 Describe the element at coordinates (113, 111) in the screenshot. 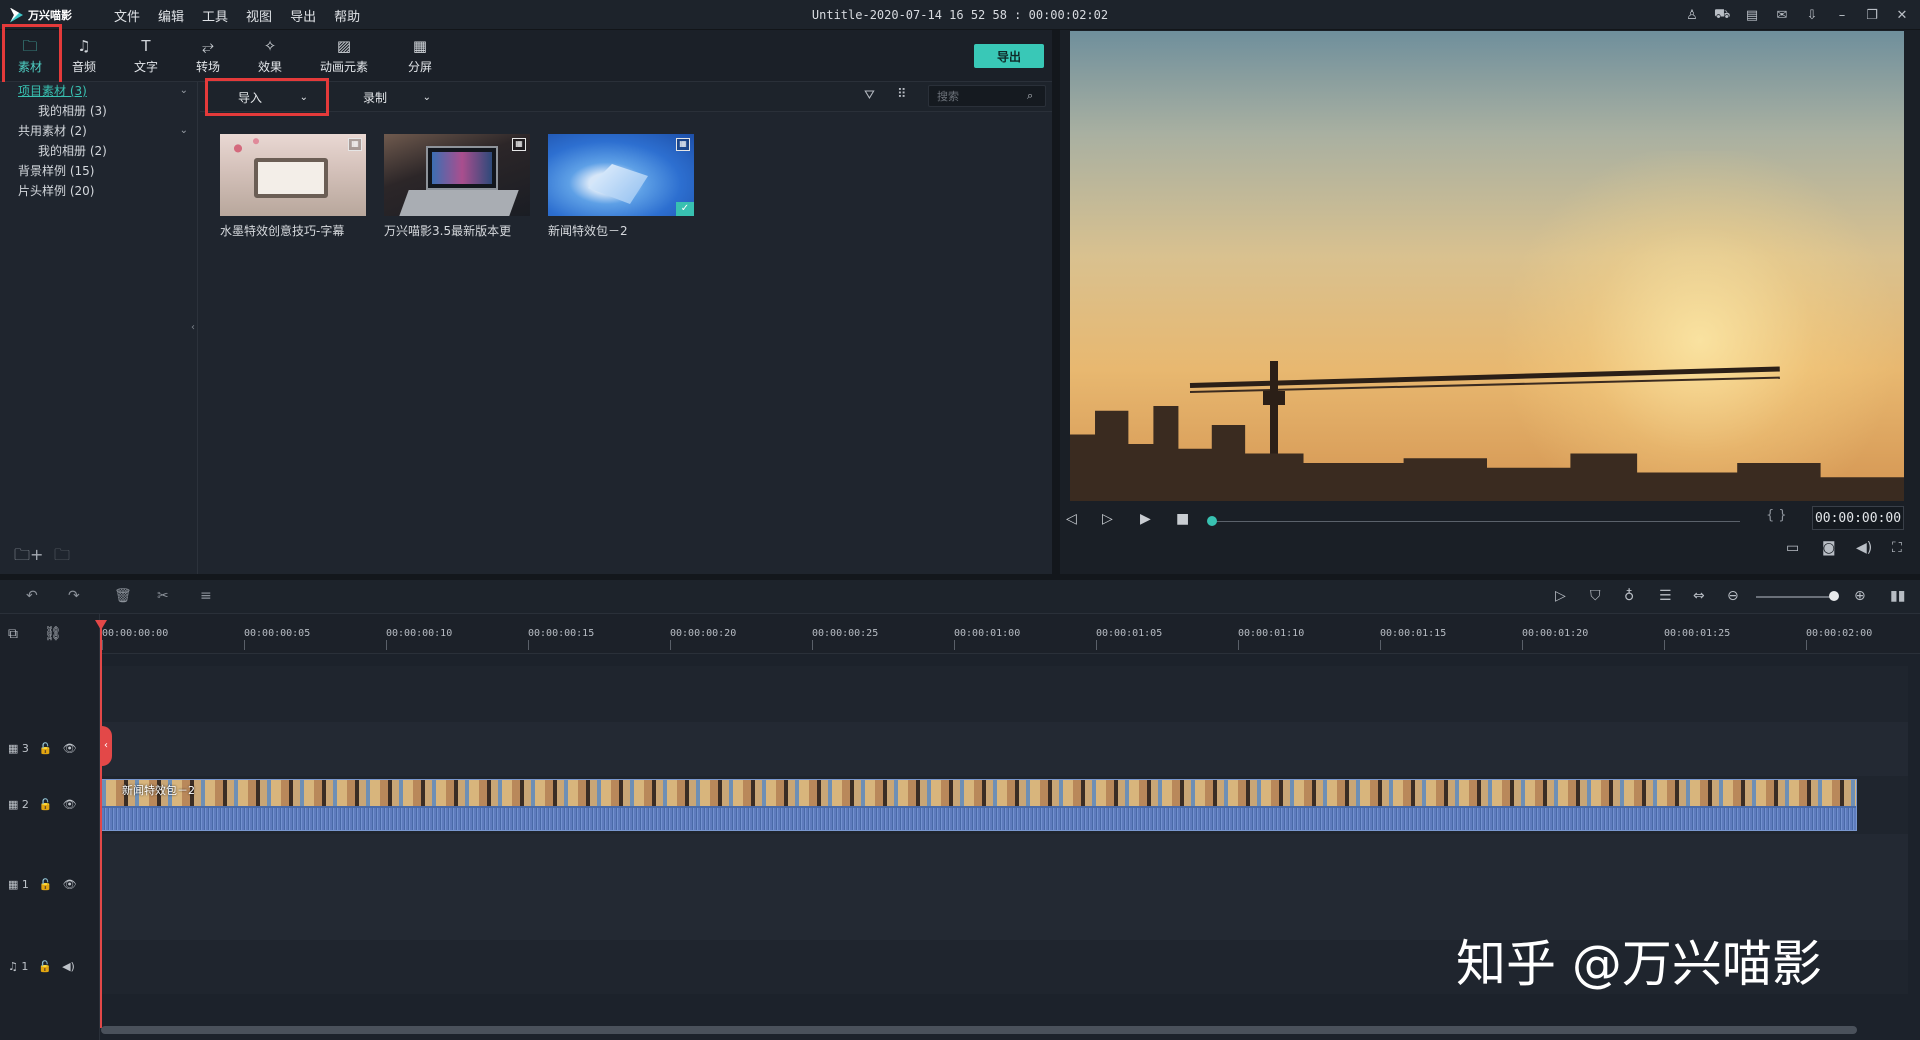

I see `sidebar-item-my-album: 我的相册 (3)` at that location.